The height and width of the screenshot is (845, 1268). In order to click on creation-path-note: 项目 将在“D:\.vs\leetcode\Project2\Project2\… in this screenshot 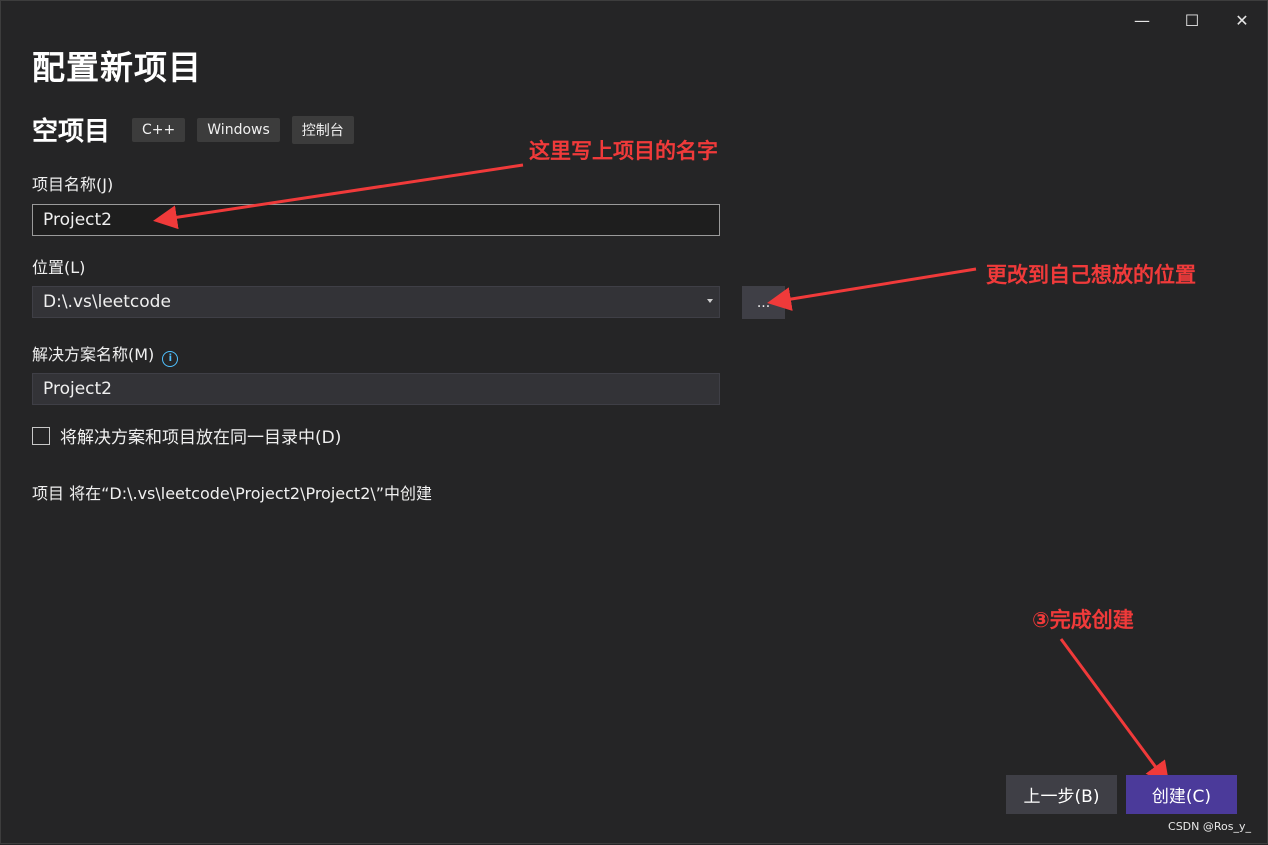, I will do `click(232, 493)`.